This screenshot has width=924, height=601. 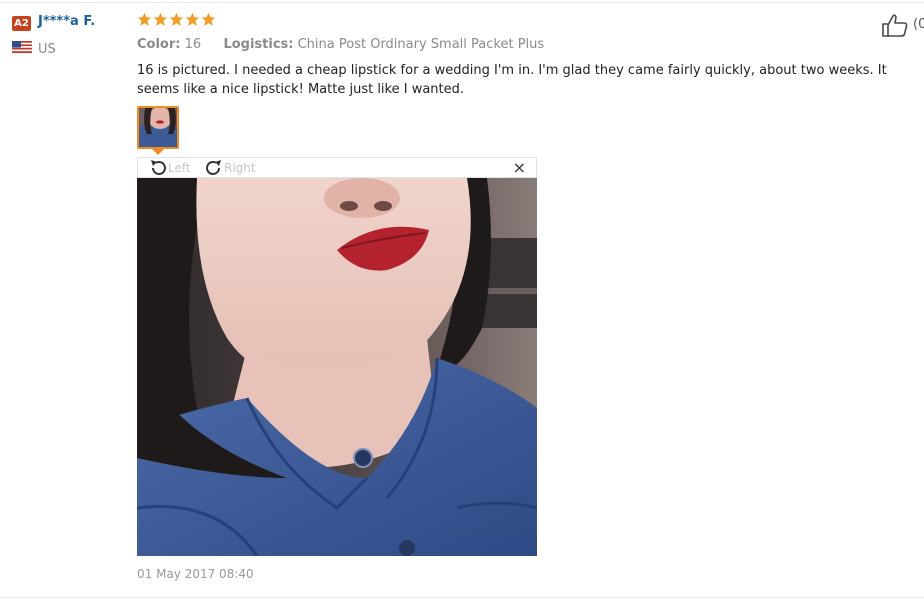 What do you see at coordinates (258, 44) in the screenshot?
I see `logistics-label: Logistics:` at bounding box center [258, 44].